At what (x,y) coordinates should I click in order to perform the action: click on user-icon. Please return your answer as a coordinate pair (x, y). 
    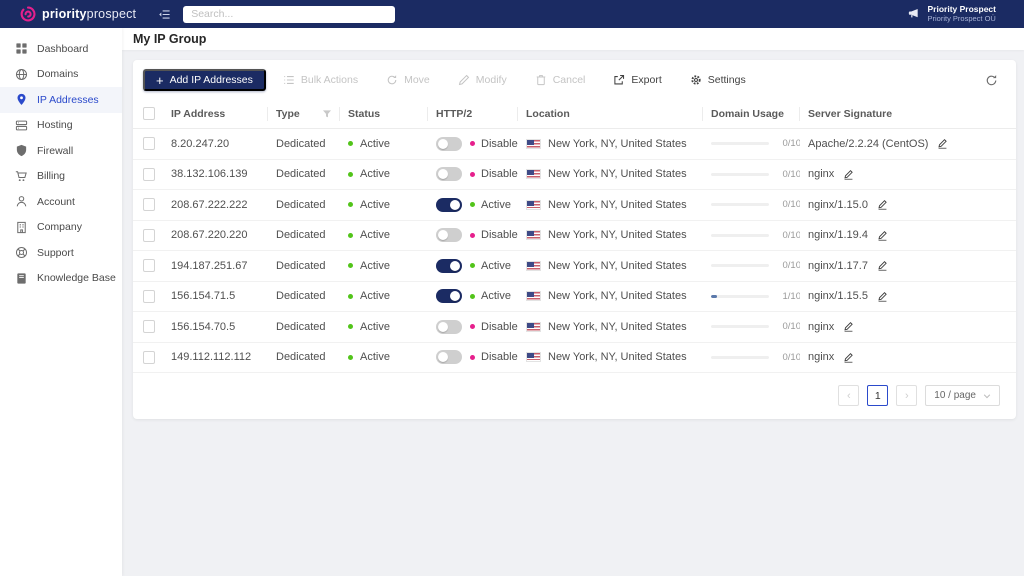
    Looking at the image, I should click on (21, 201).